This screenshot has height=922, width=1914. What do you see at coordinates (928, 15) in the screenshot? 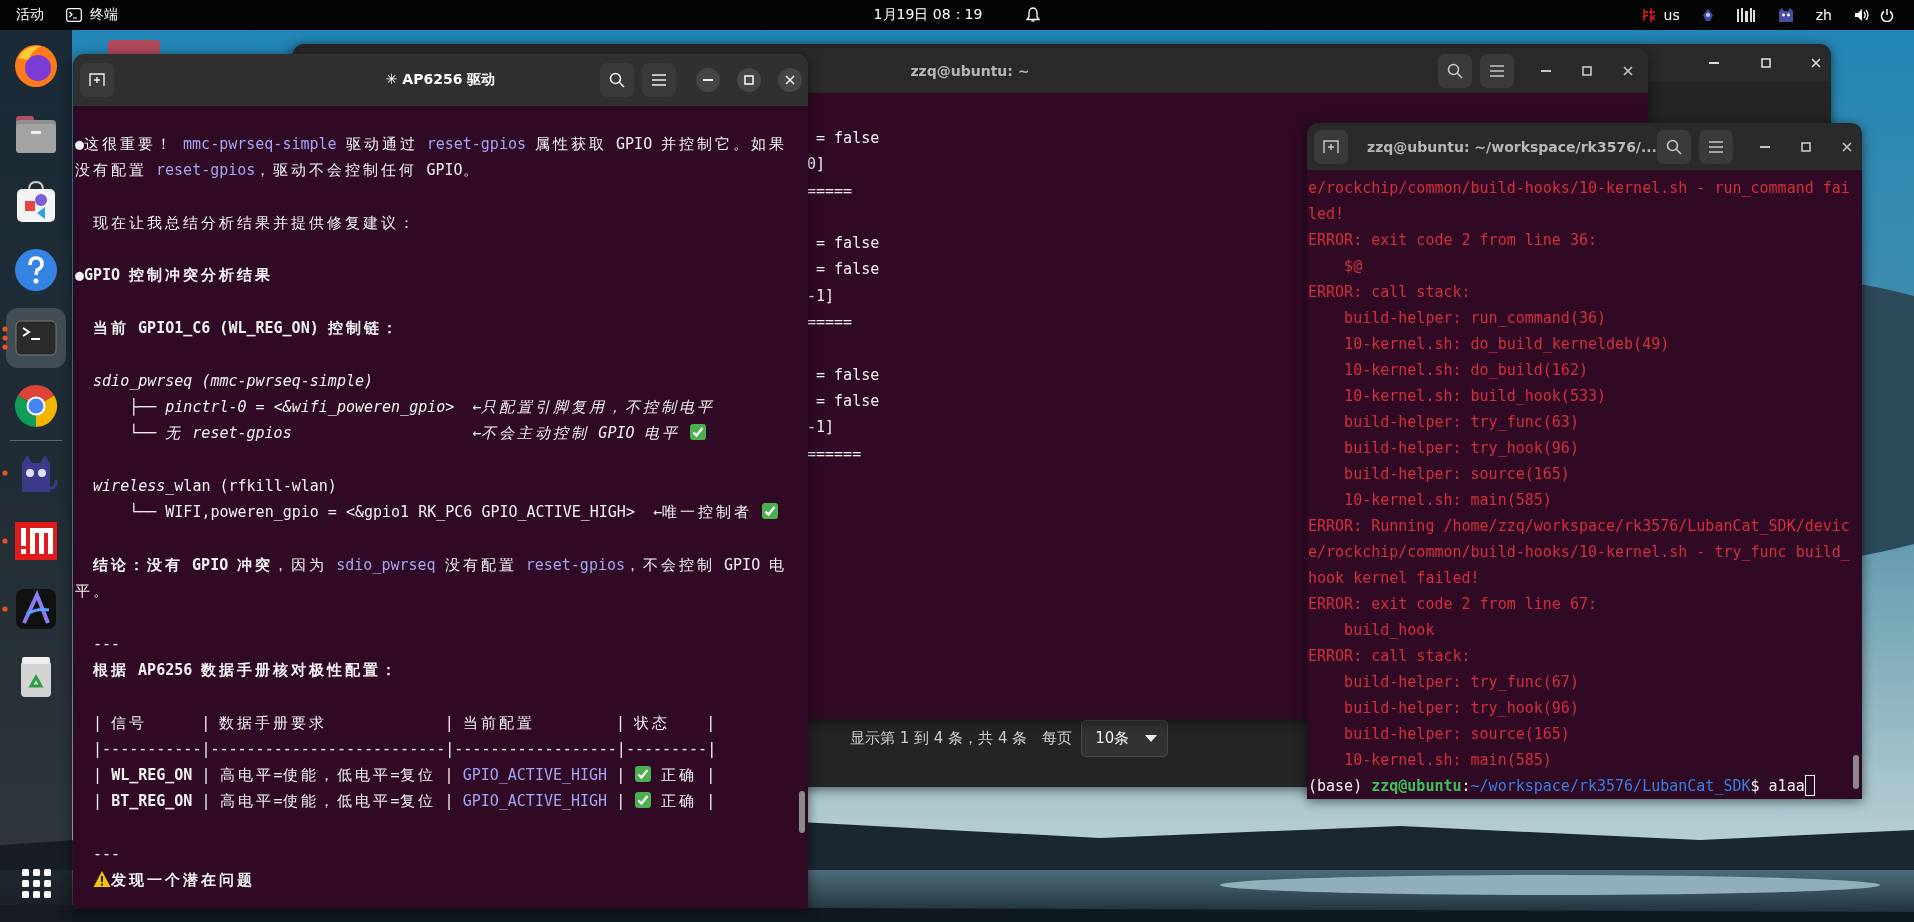
I see `clock: 1月19日 08：19` at bounding box center [928, 15].